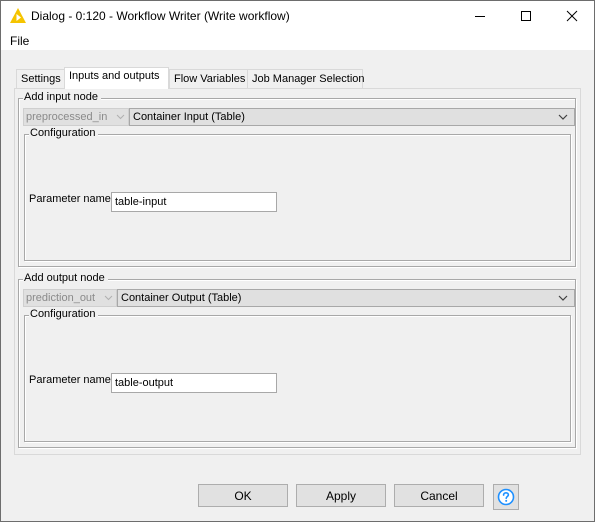 The image size is (595, 522). I want to click on ok-button: OK, so click(243, 495).